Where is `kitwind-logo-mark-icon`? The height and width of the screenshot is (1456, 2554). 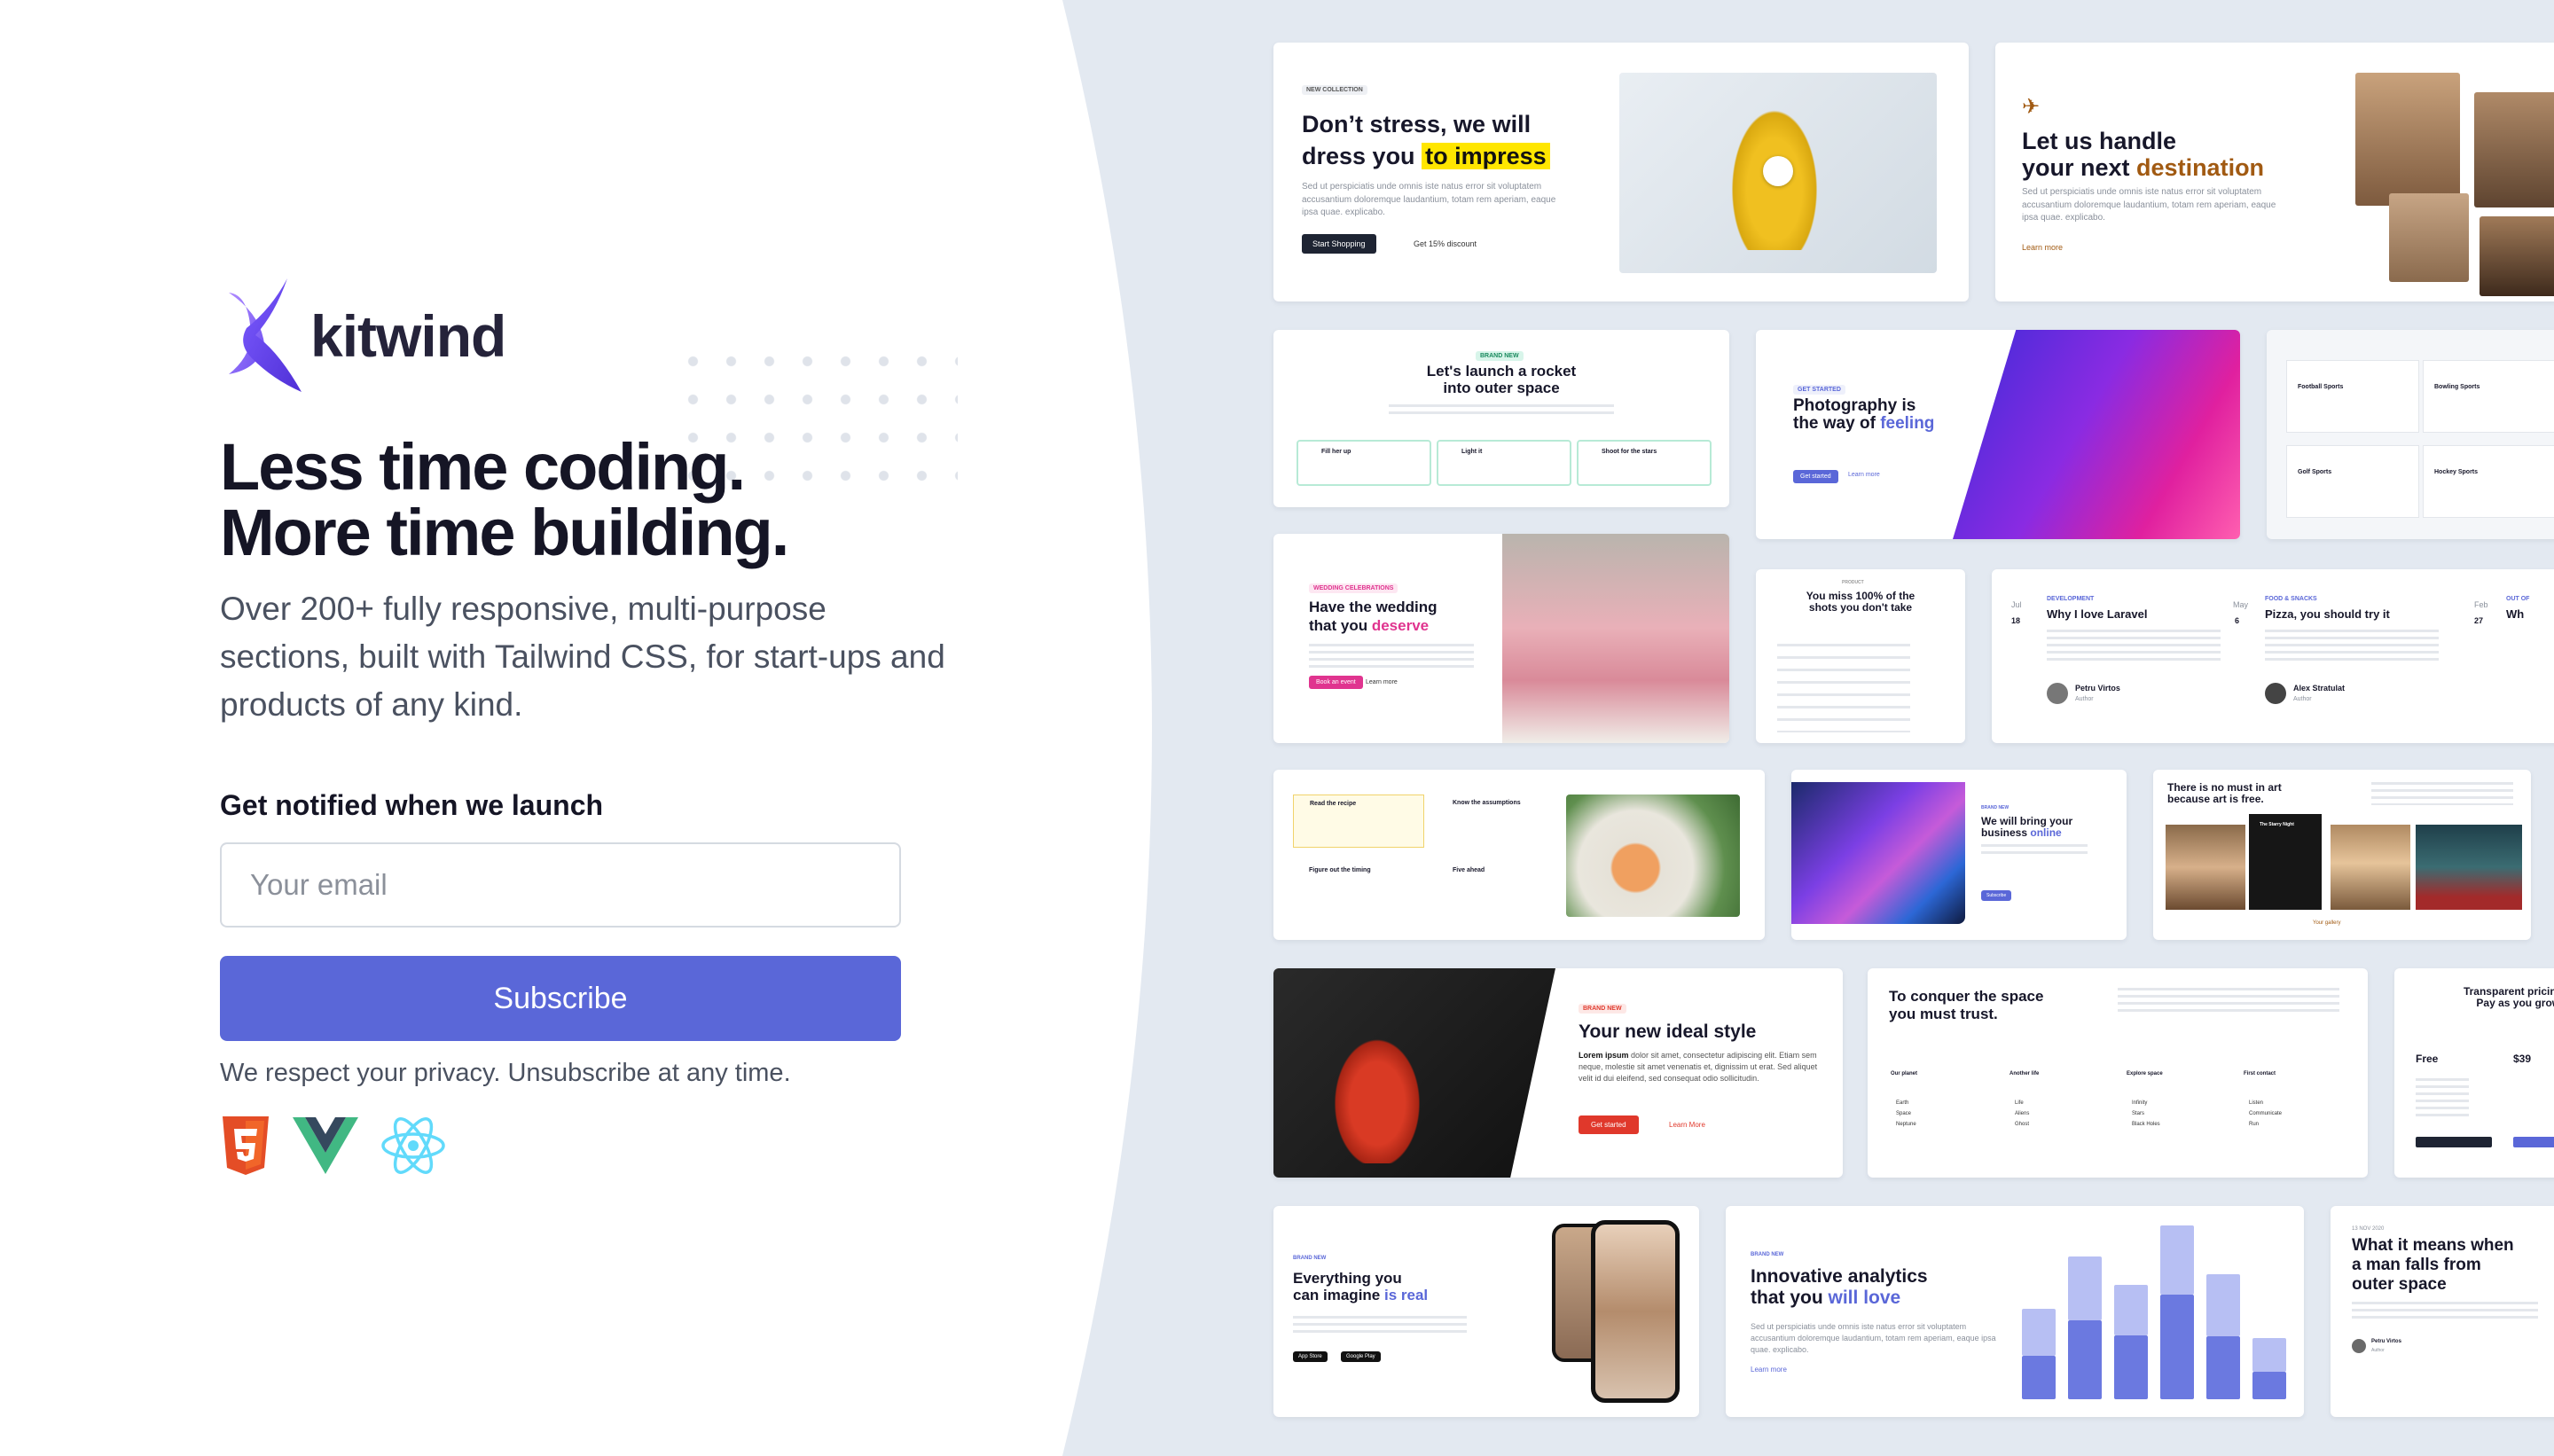 kitwind-logo-mark-icon is located at coordinates (265, 335).